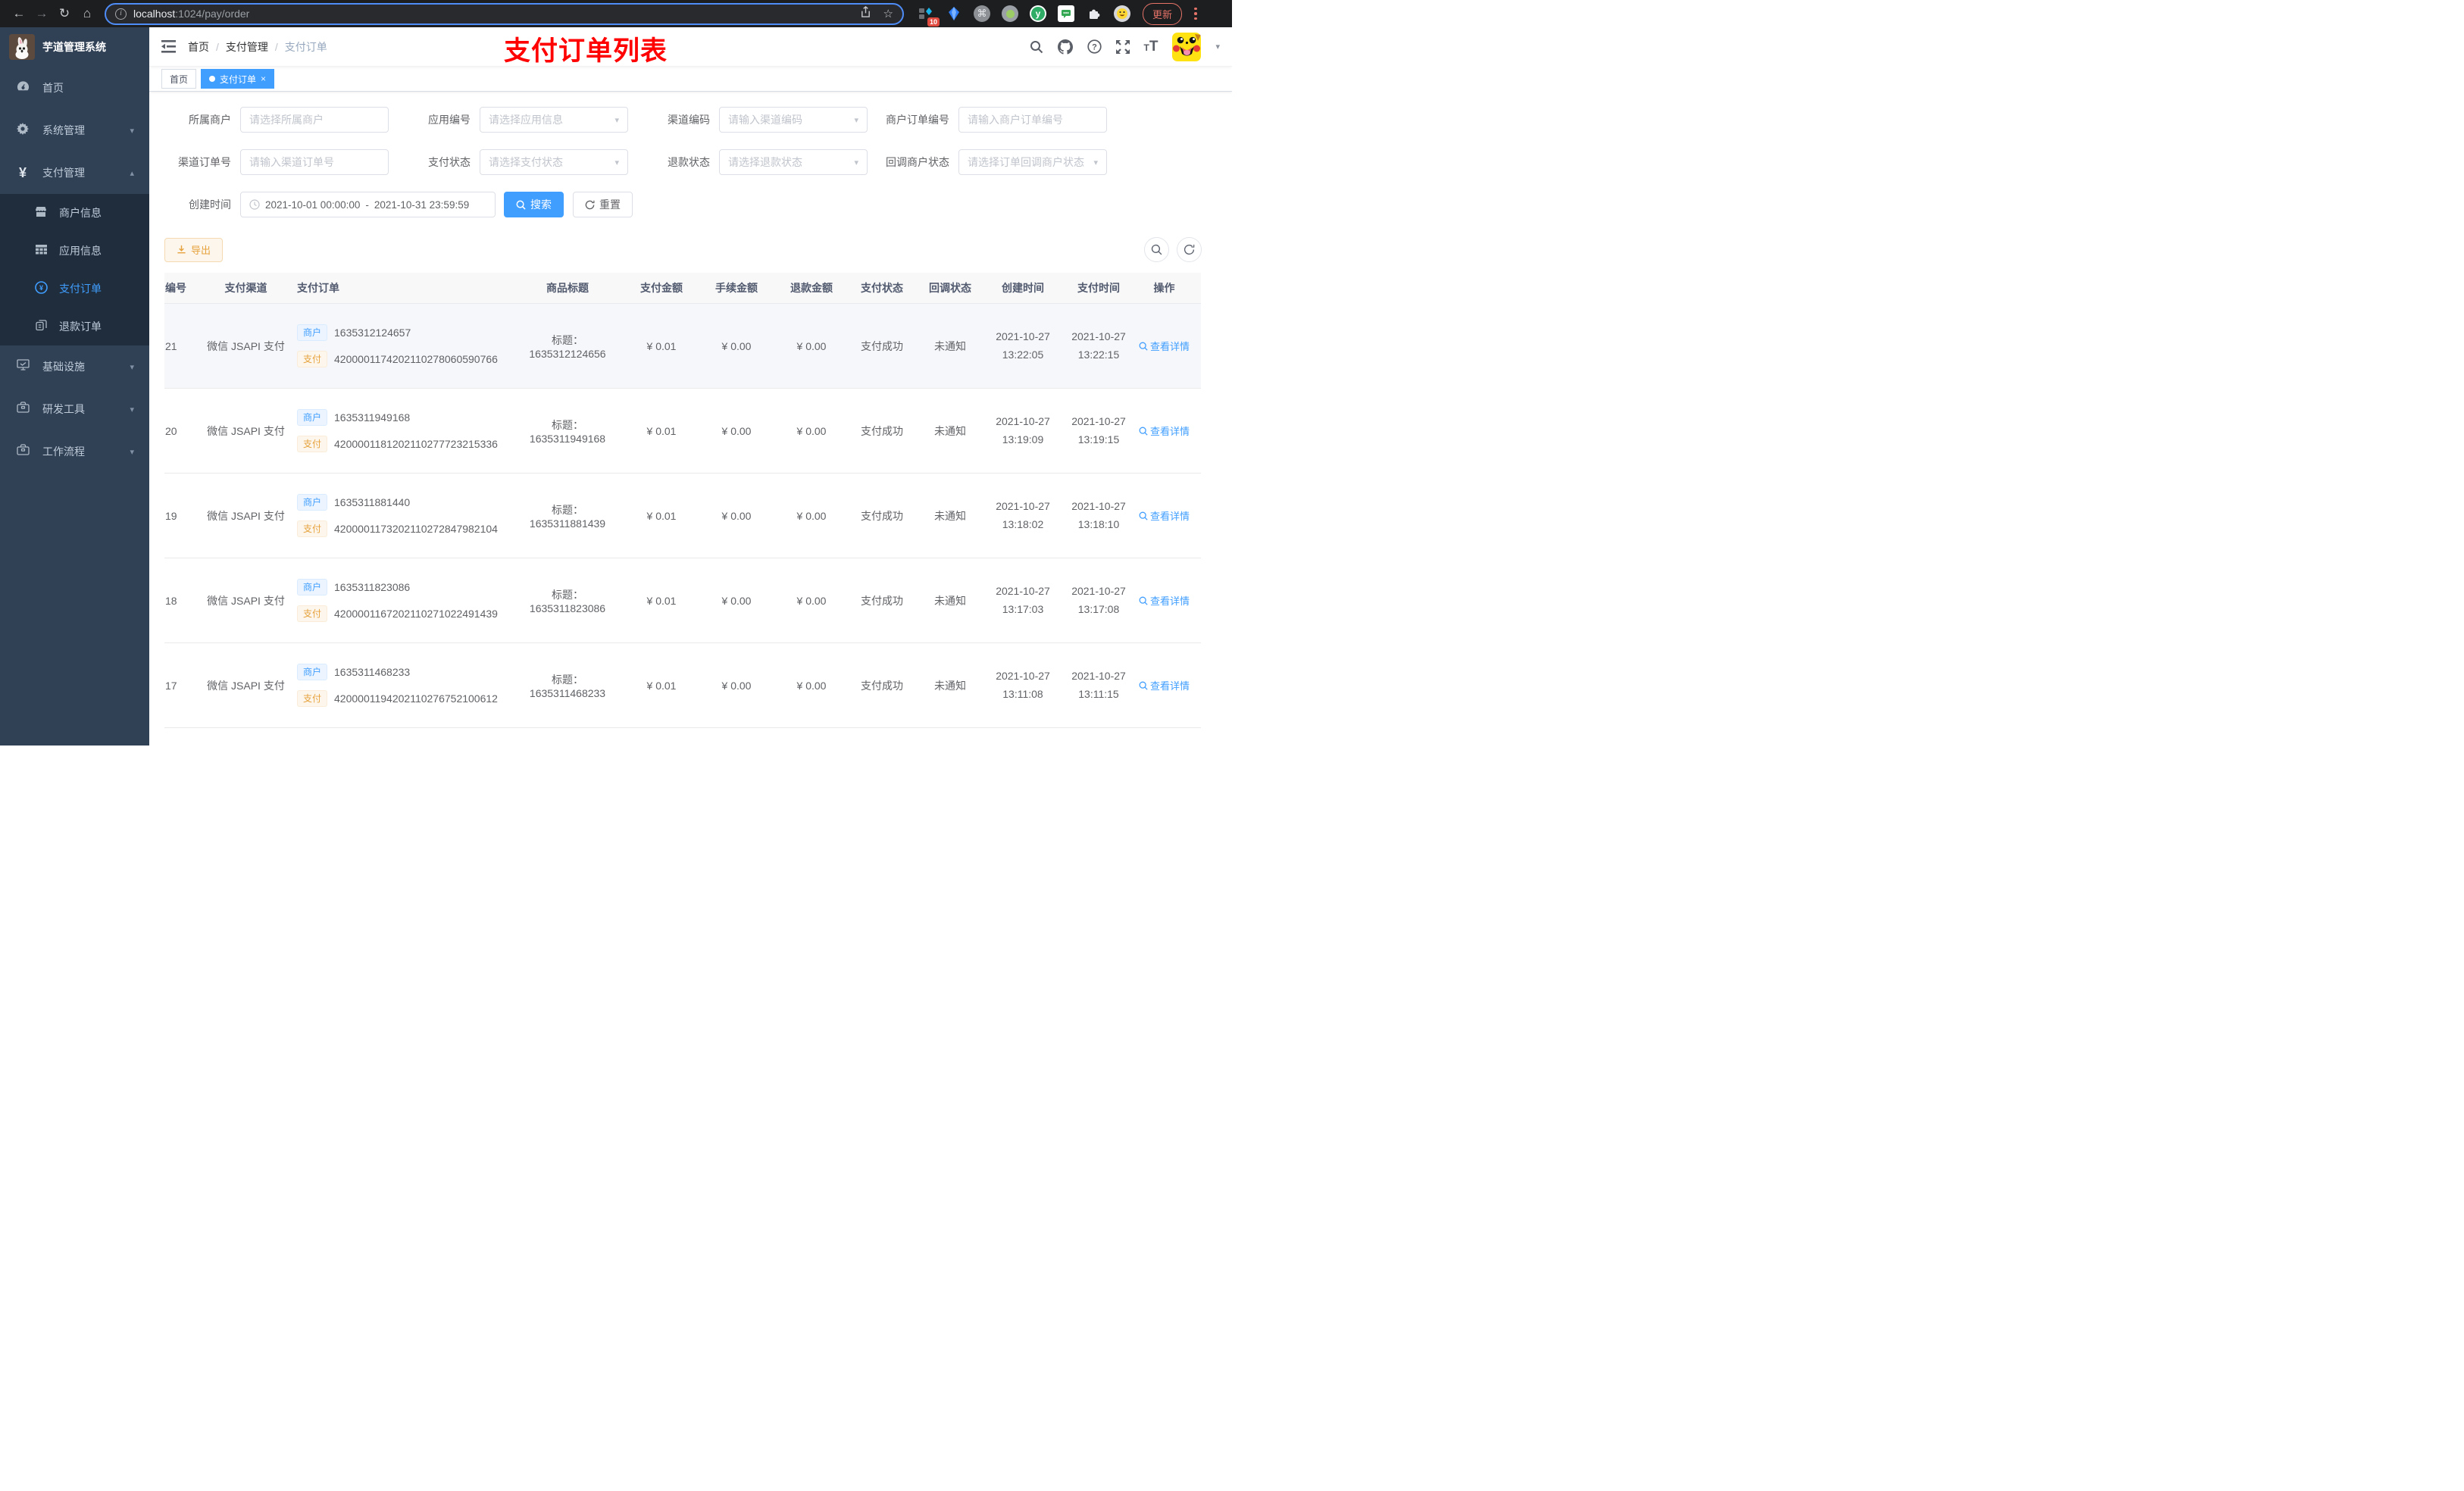  I want to click on pay-submenu: 商户信息 应用信息 ¥ 支付订单 退款订单, so click(74, 269).